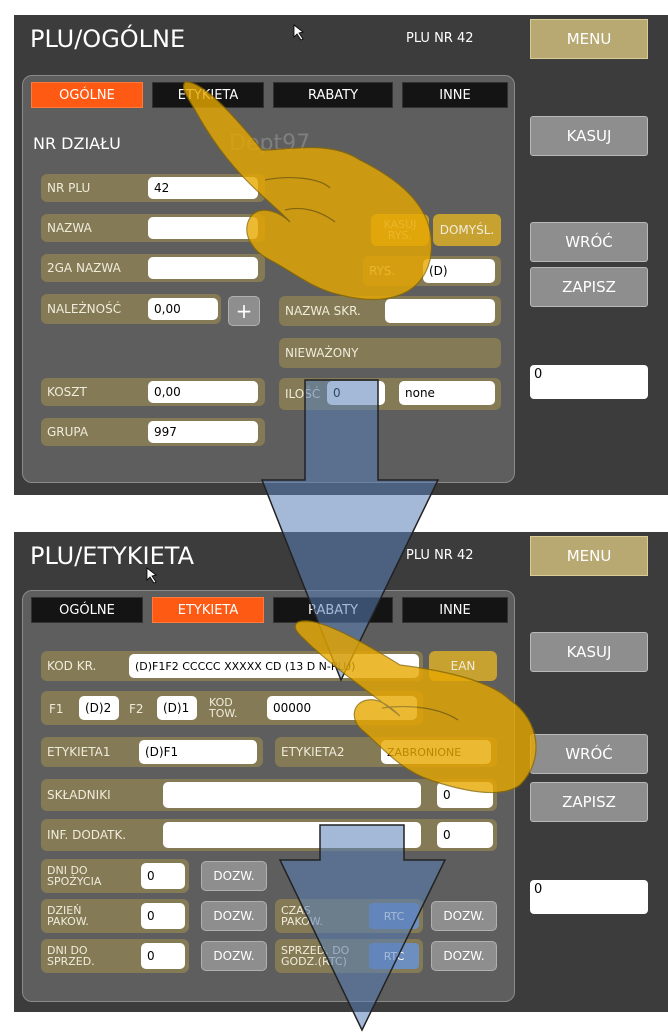  I want to click on dept-value: Dept97, so click(270, 143).